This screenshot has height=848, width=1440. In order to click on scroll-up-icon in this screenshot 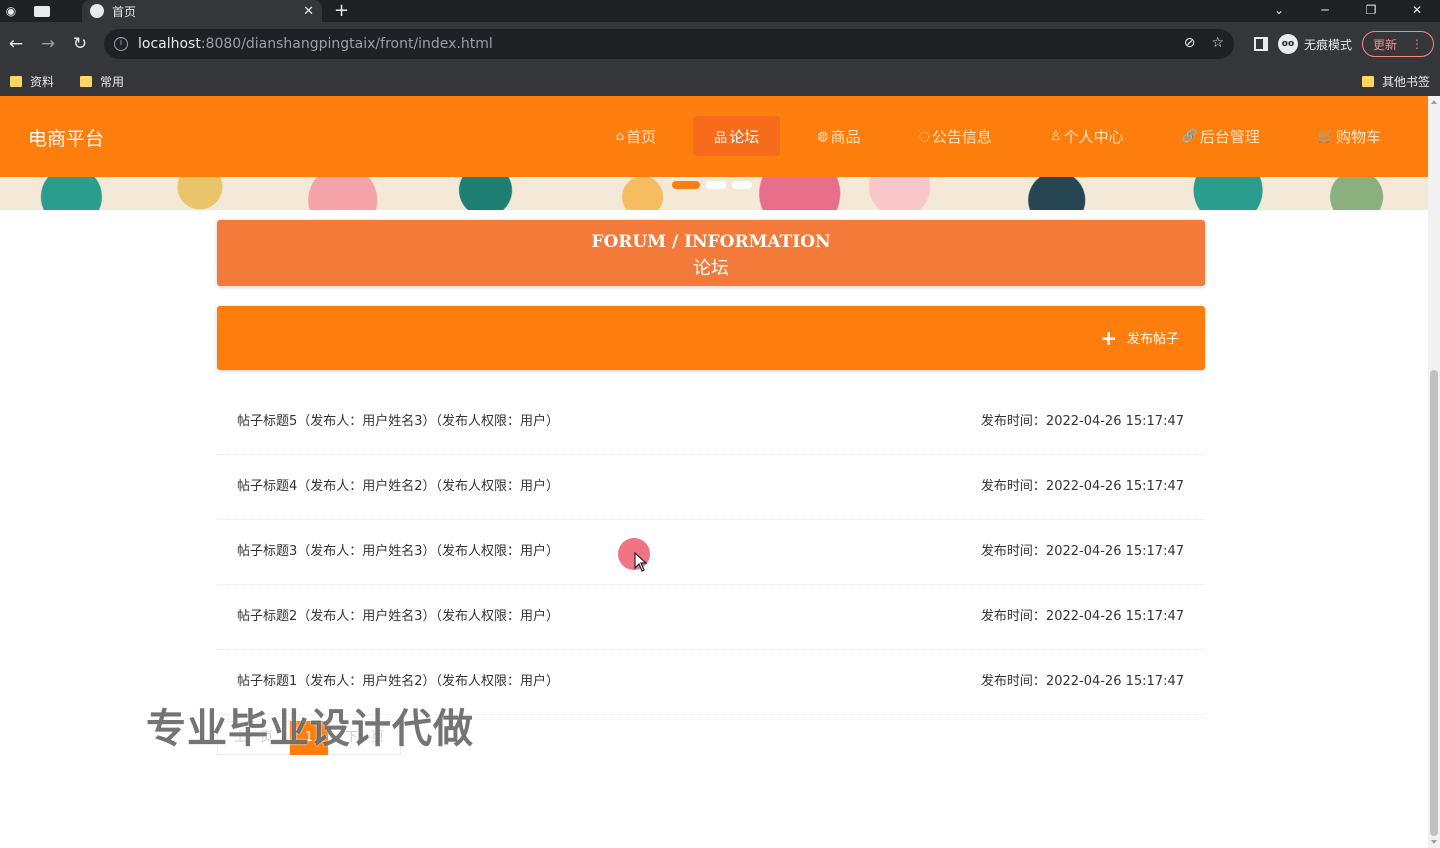, I will do `click(1434, 102)`.